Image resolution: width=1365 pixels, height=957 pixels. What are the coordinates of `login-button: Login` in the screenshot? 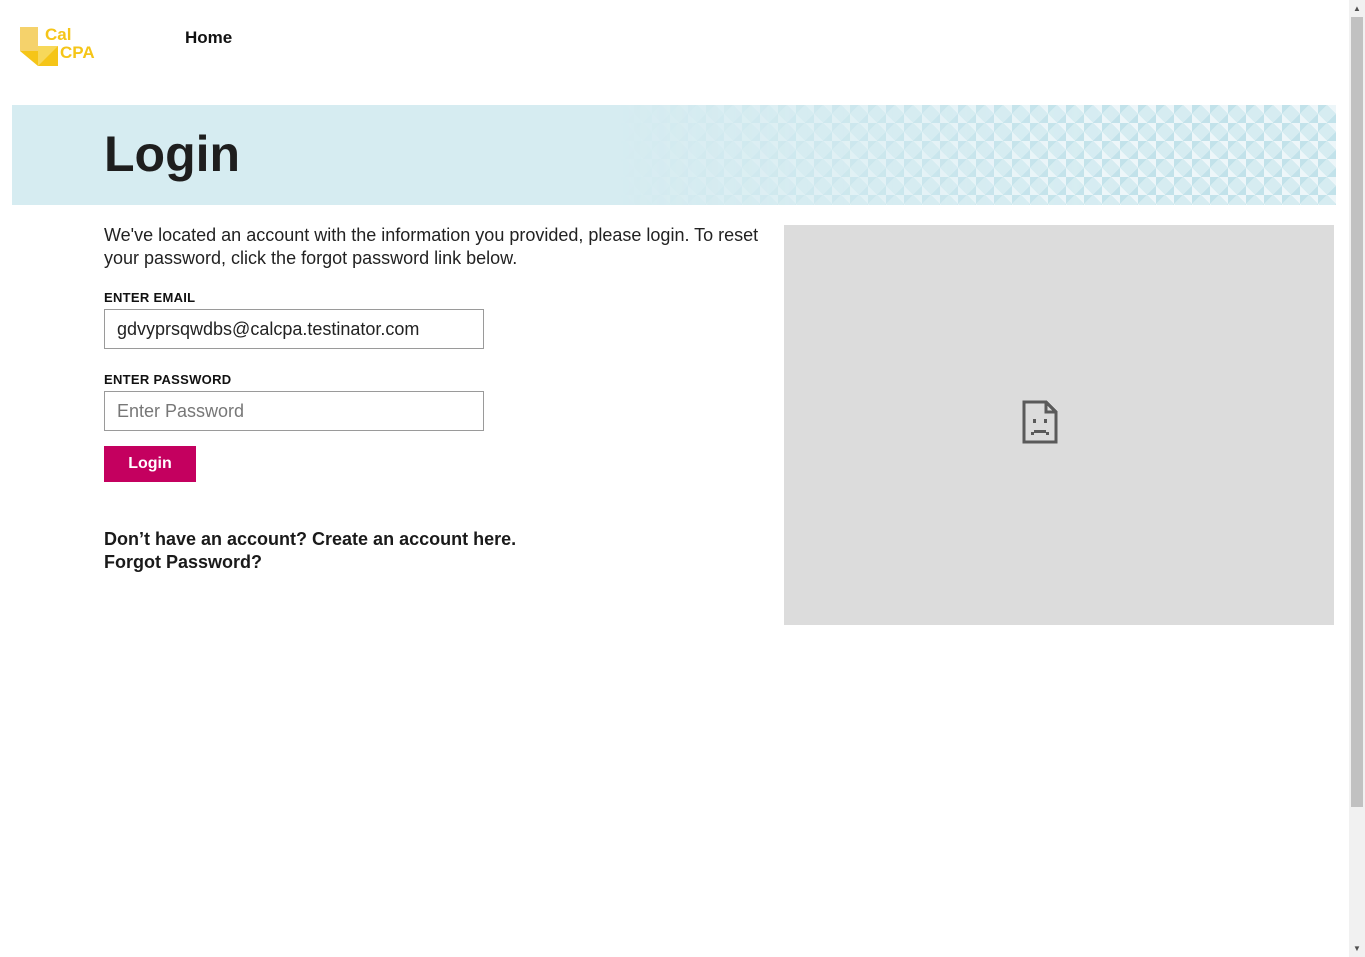 It's located at (150, 464).